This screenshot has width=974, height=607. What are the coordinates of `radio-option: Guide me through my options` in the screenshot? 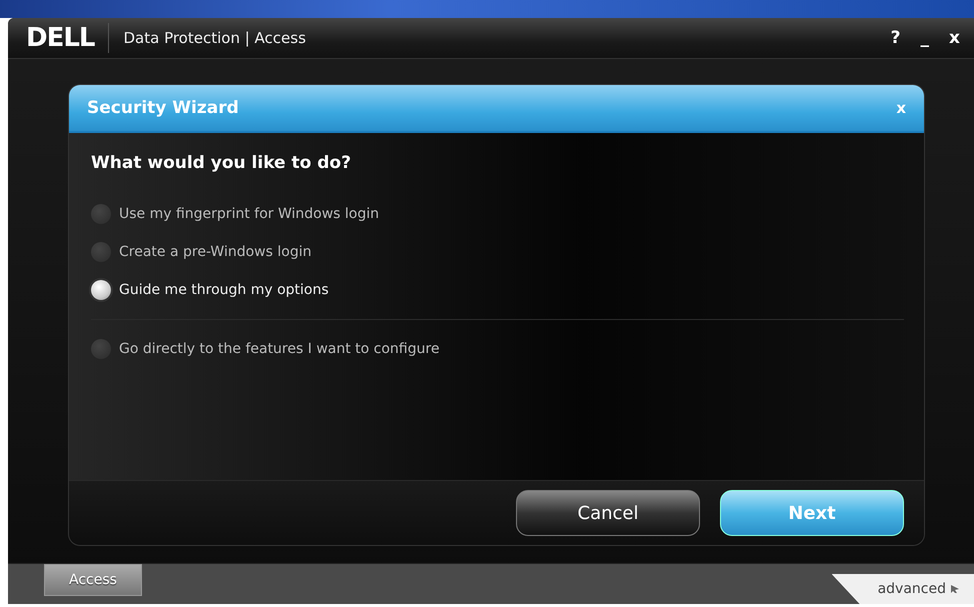 It's located at (497, 290).